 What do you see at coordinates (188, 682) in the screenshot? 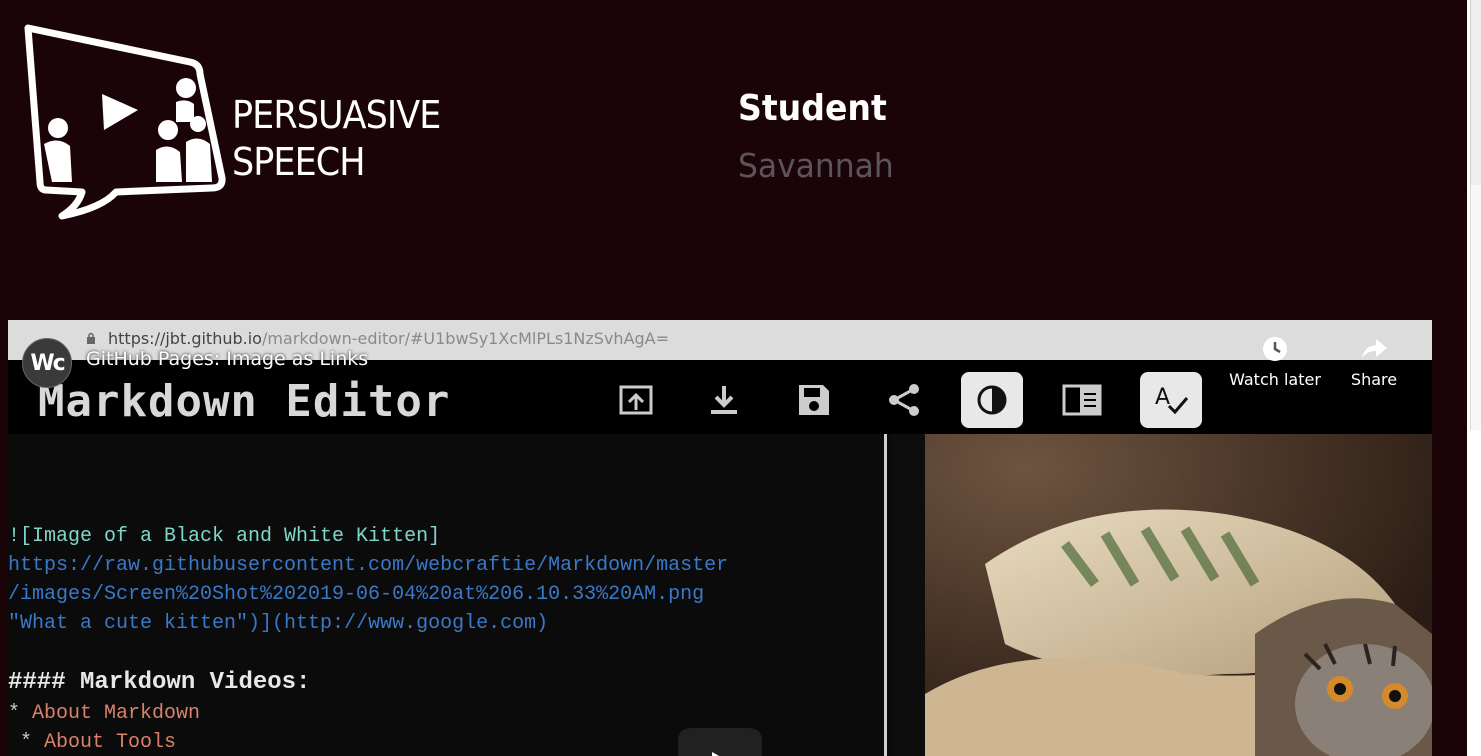
I see `heading-text: Markdown Videos:` at bounding box center [188, 682].